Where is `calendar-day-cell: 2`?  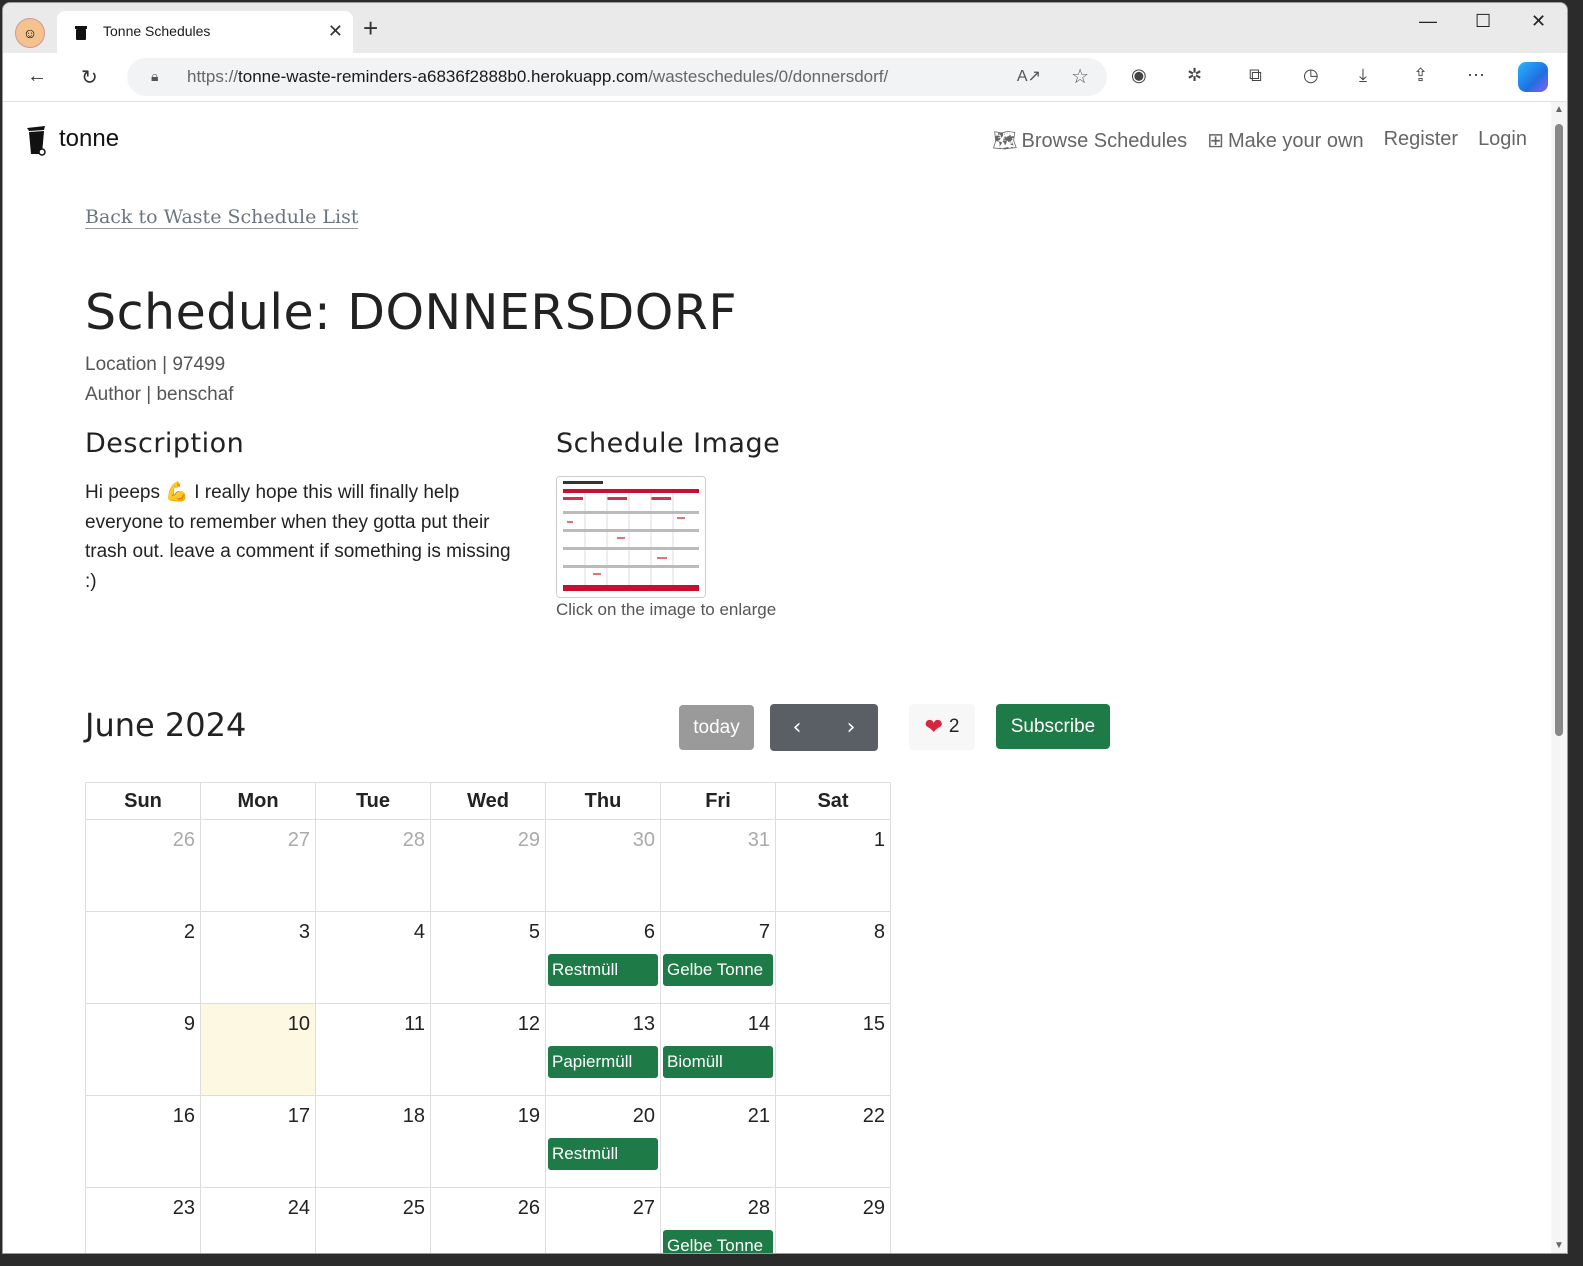
calendar-day-cell: 2 is located at coordinates (143, 957).